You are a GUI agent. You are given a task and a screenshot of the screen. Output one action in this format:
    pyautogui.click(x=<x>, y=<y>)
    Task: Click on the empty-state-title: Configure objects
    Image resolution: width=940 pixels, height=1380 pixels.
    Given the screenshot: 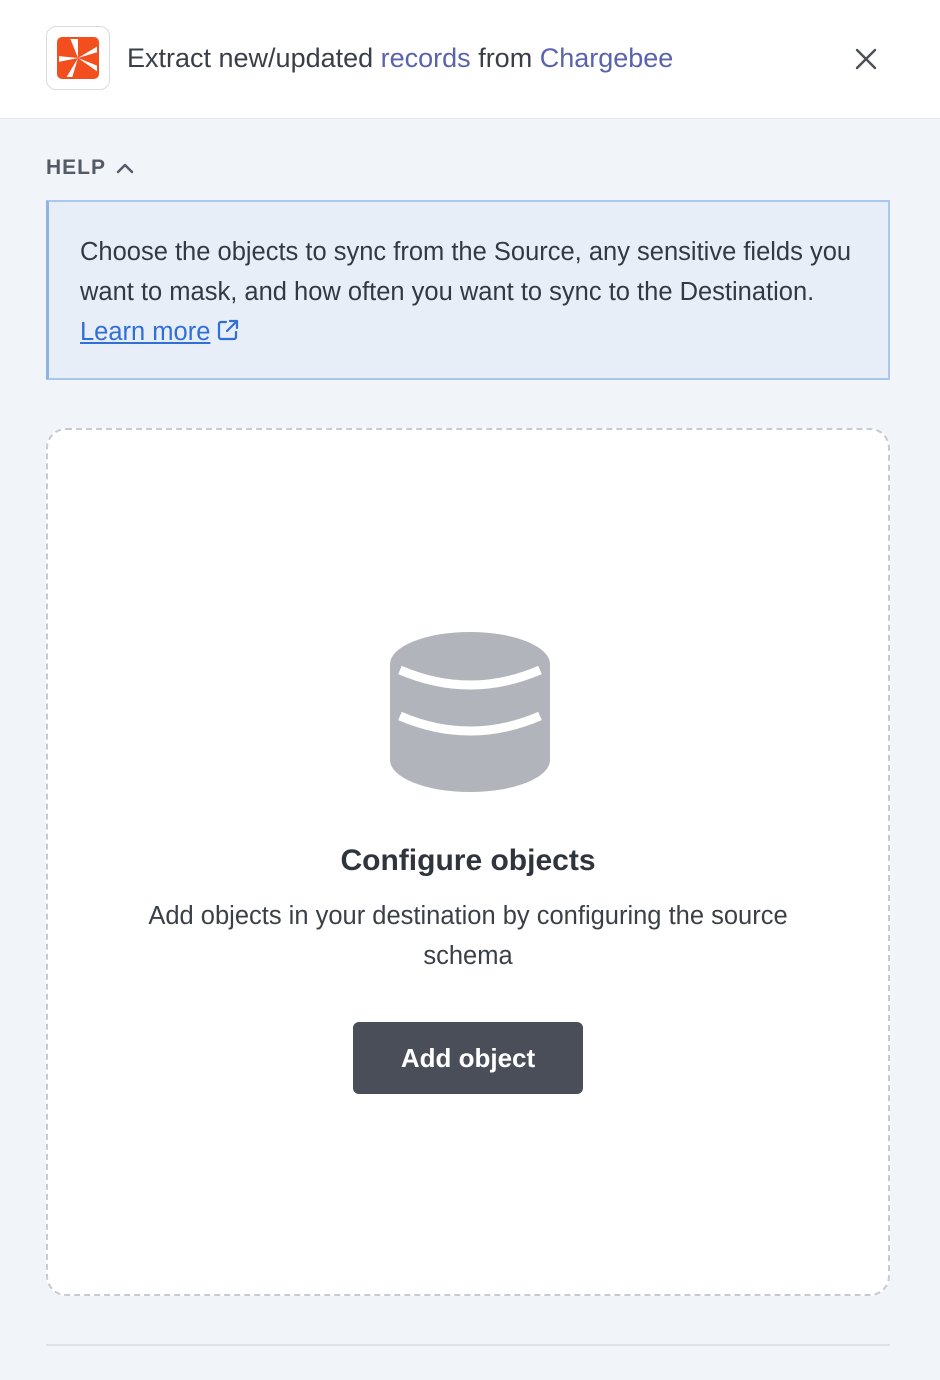 What is the action you would take?
    pyautogui.click(x=468, y=860)
    